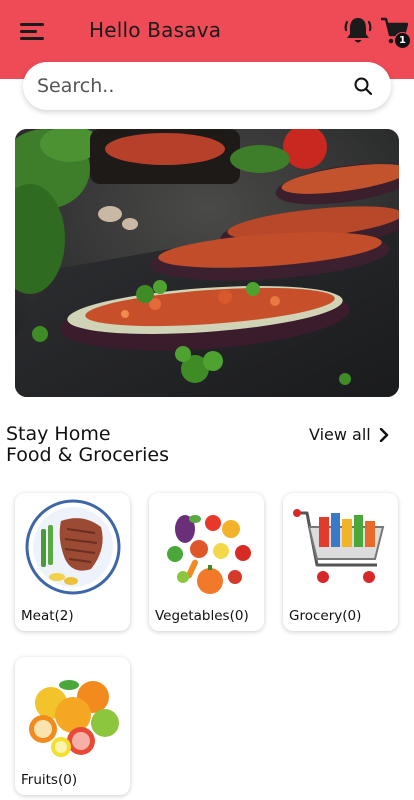  I want to click on bell-icon, so click(358, 31).